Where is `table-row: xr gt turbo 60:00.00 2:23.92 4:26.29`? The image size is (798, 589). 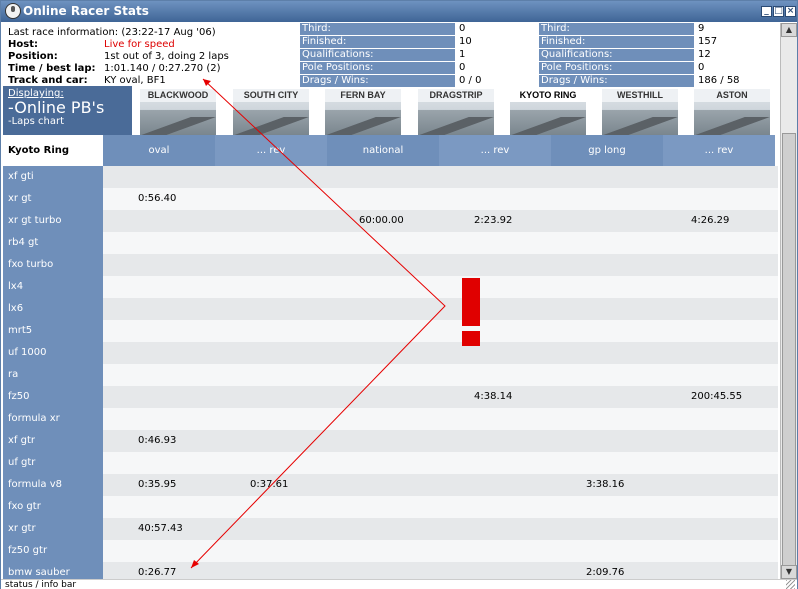
table-row: xr gt turbo 60:00.00 2:23.92 4:26.29 is located at coordinates (390, 221).